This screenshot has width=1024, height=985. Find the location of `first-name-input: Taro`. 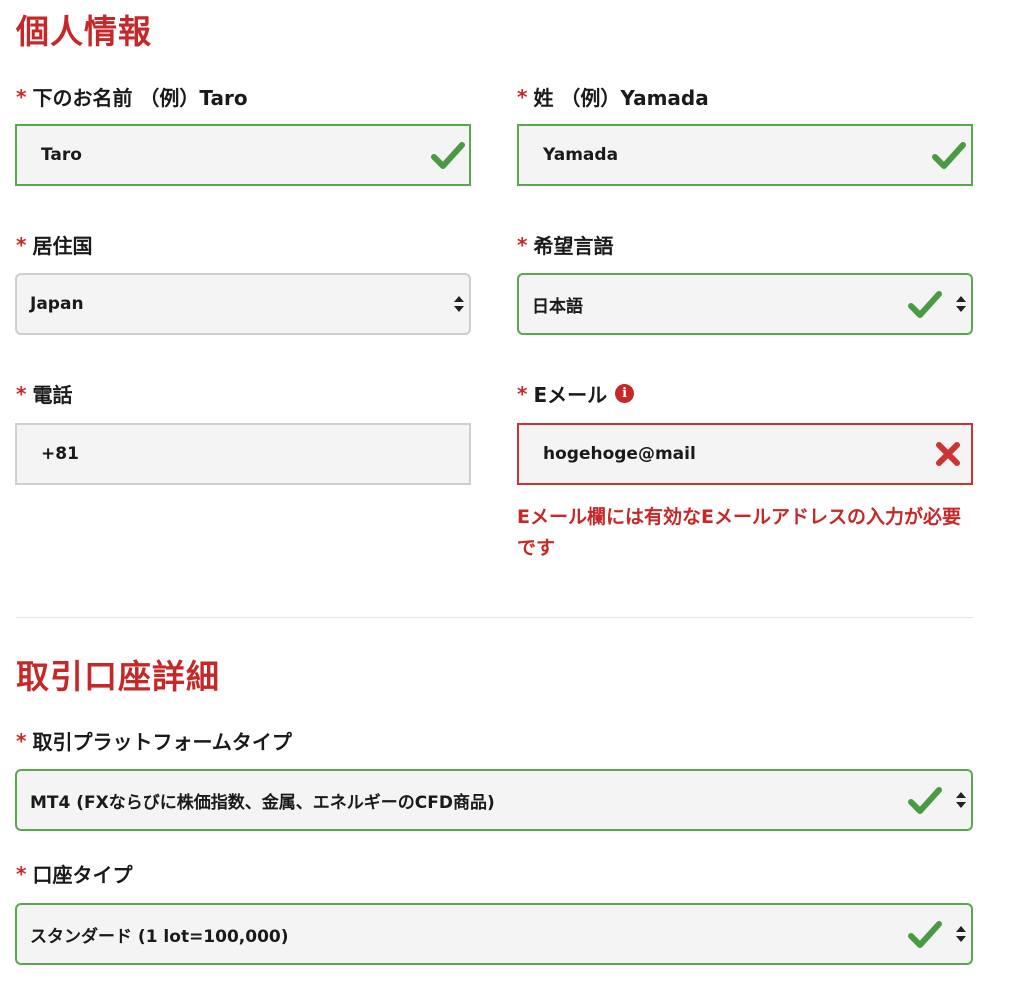

first-name-input: Taro is located at coordinates (243, 155).